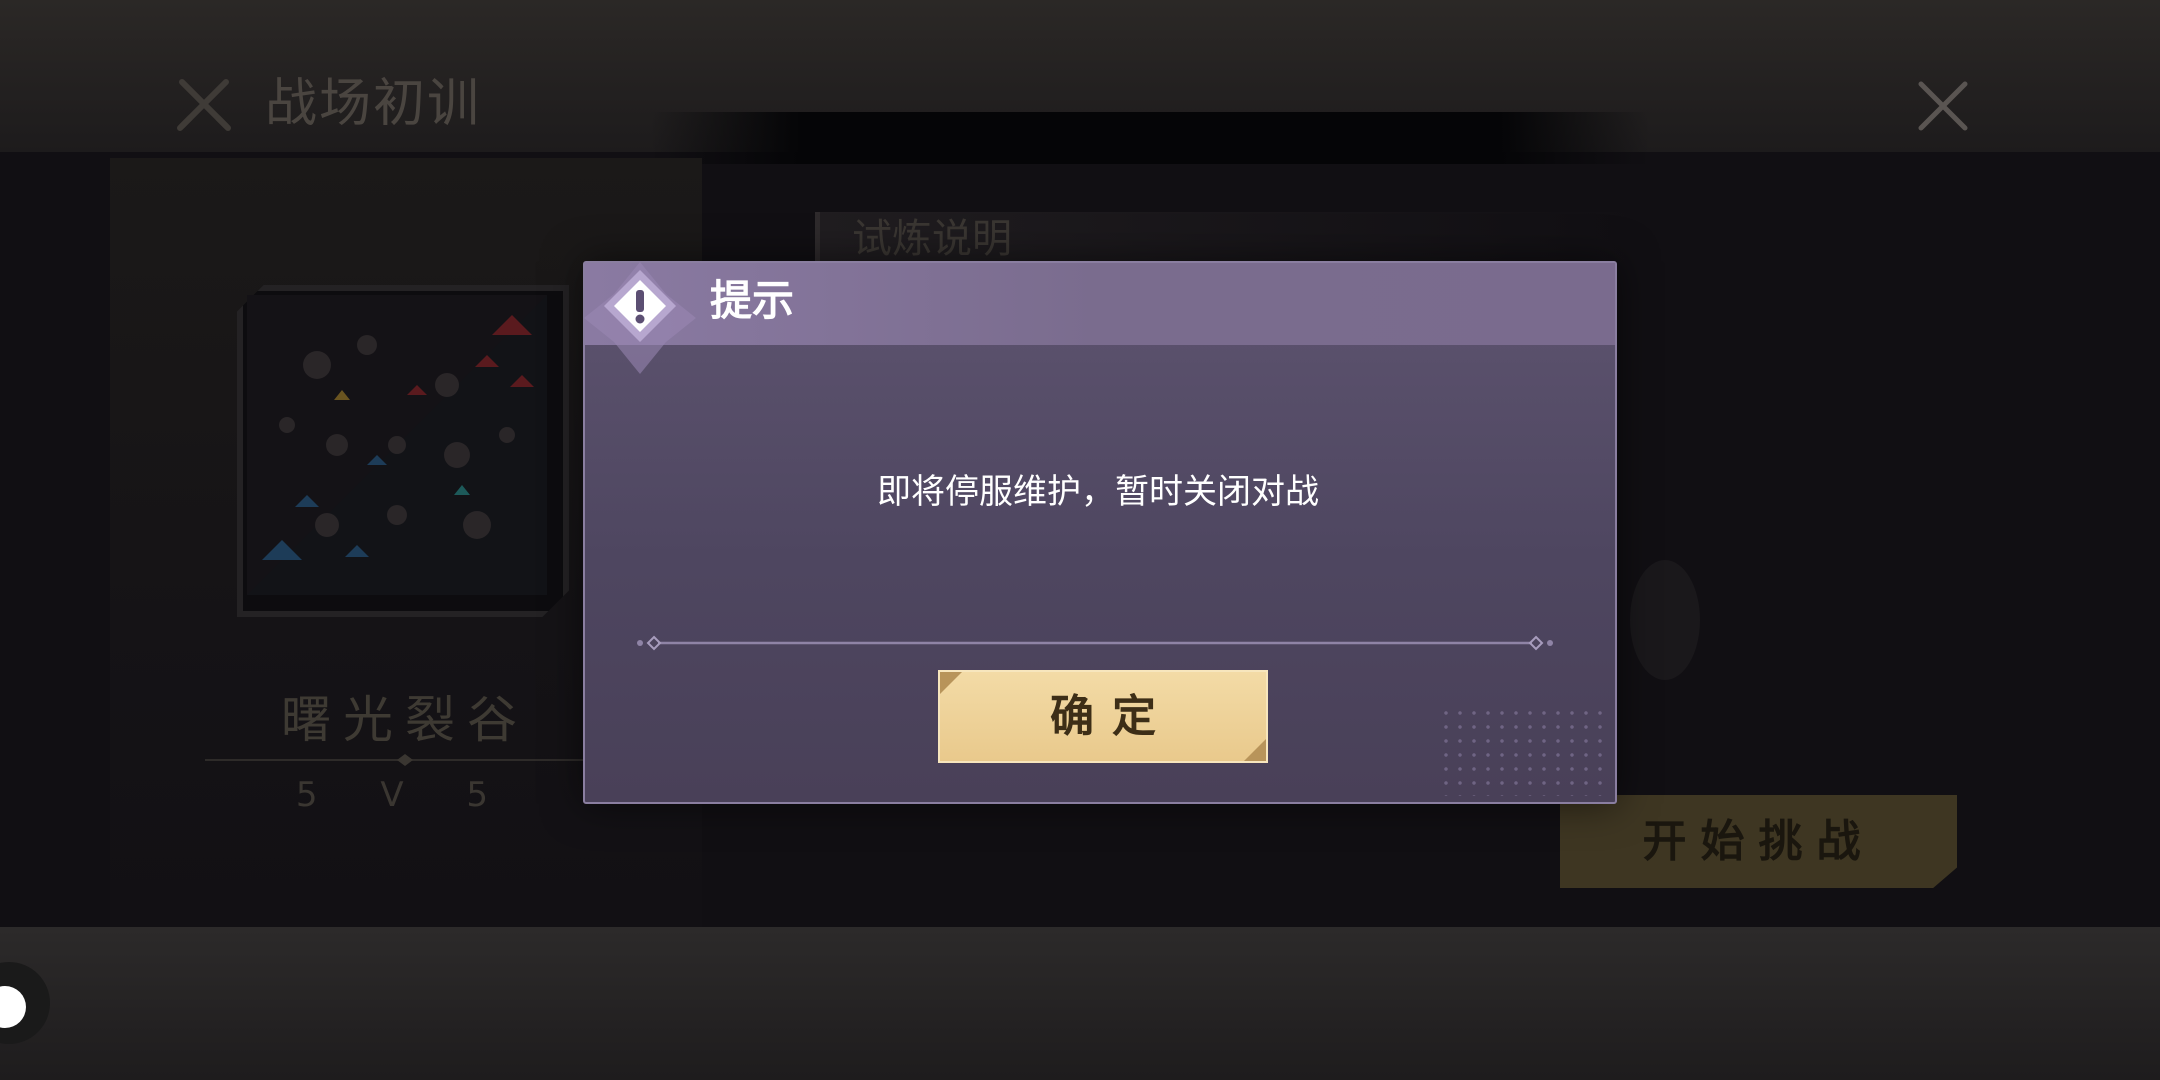  Describe the element at coordinates (1150, 138) in the screenshot. I see `top-divider-strip` at that location.